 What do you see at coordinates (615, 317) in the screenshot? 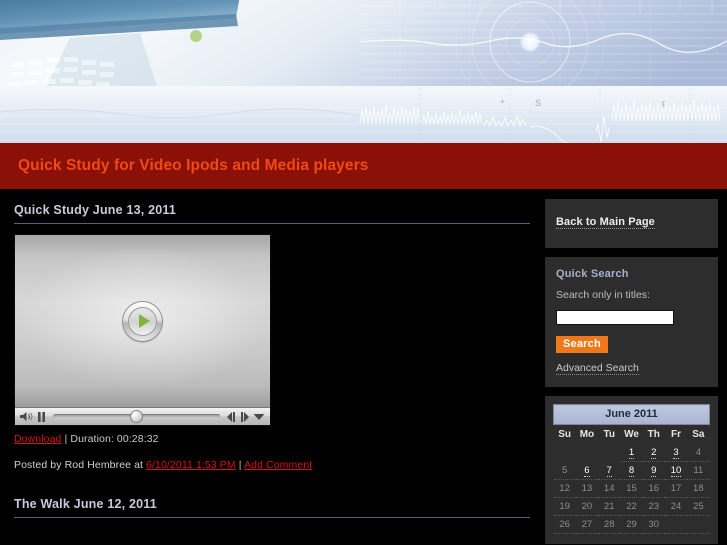
I see `search-input` at bounding box center [615, 317].